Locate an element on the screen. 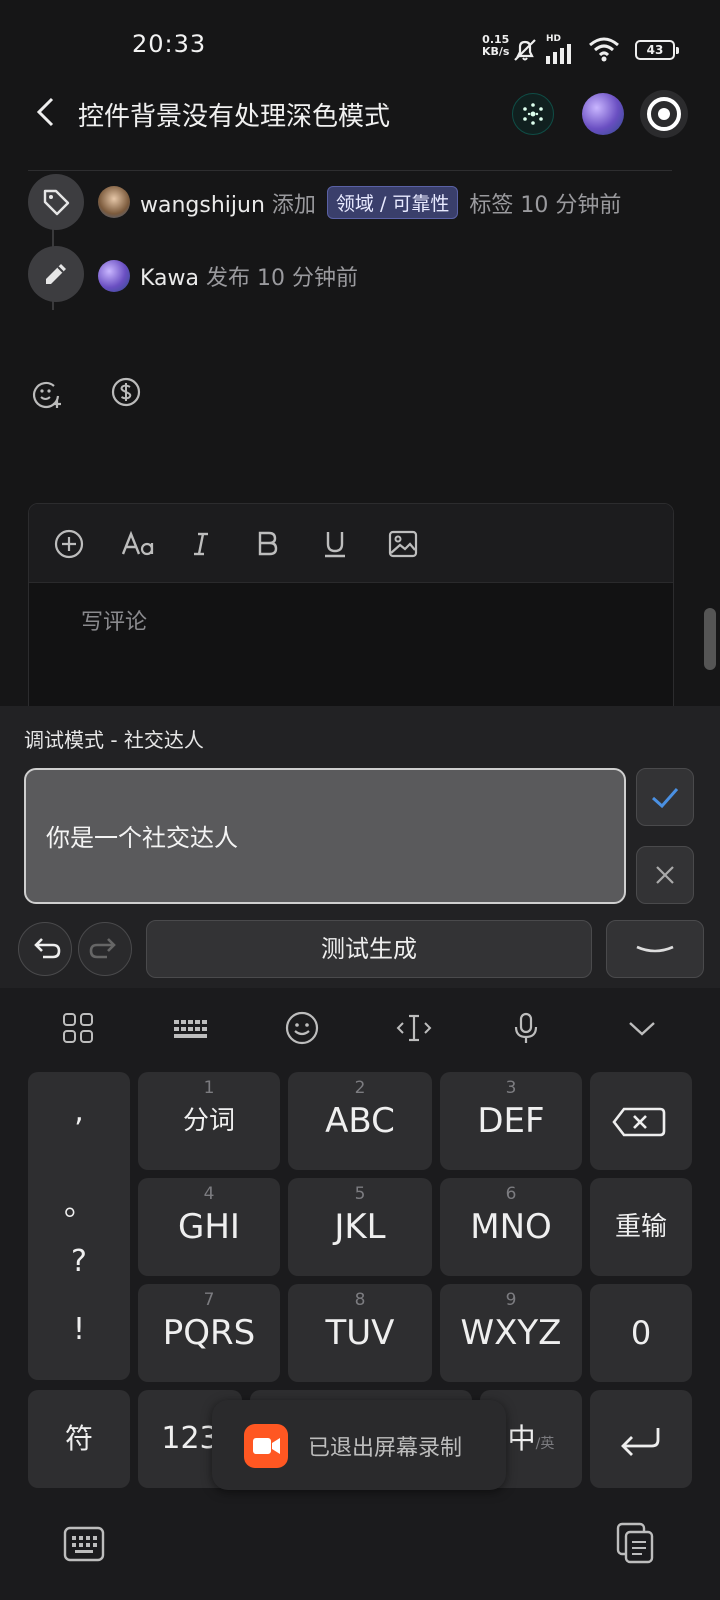  microphone-icon is located at coordinates (526, 1028).